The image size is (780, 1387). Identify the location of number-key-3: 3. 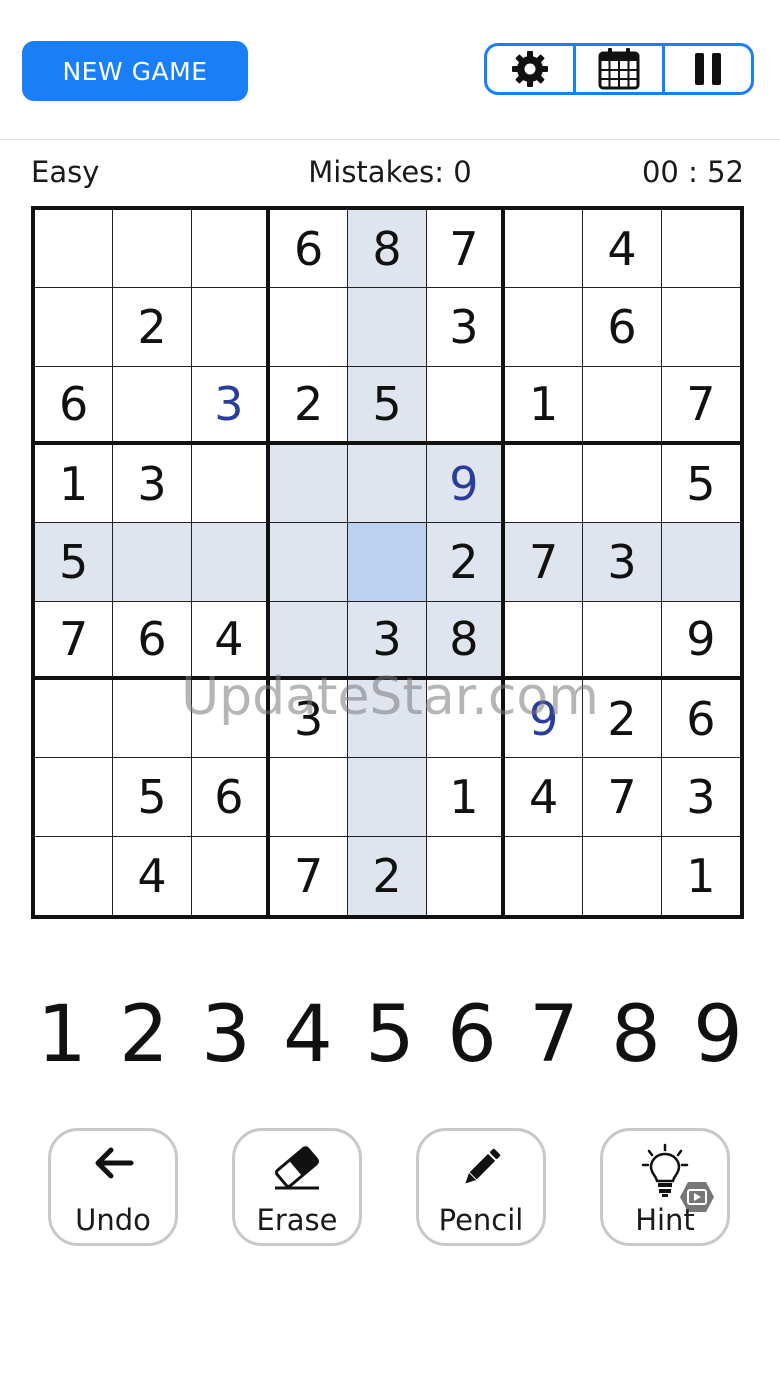
(226, 1035).